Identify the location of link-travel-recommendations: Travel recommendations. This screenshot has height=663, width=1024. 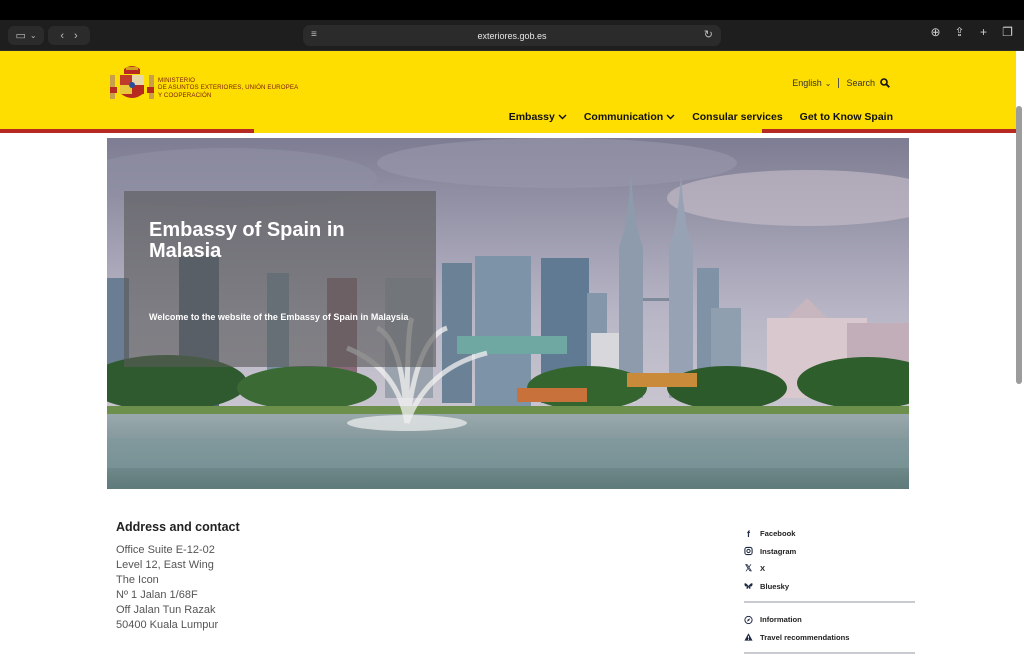
(829, 638).